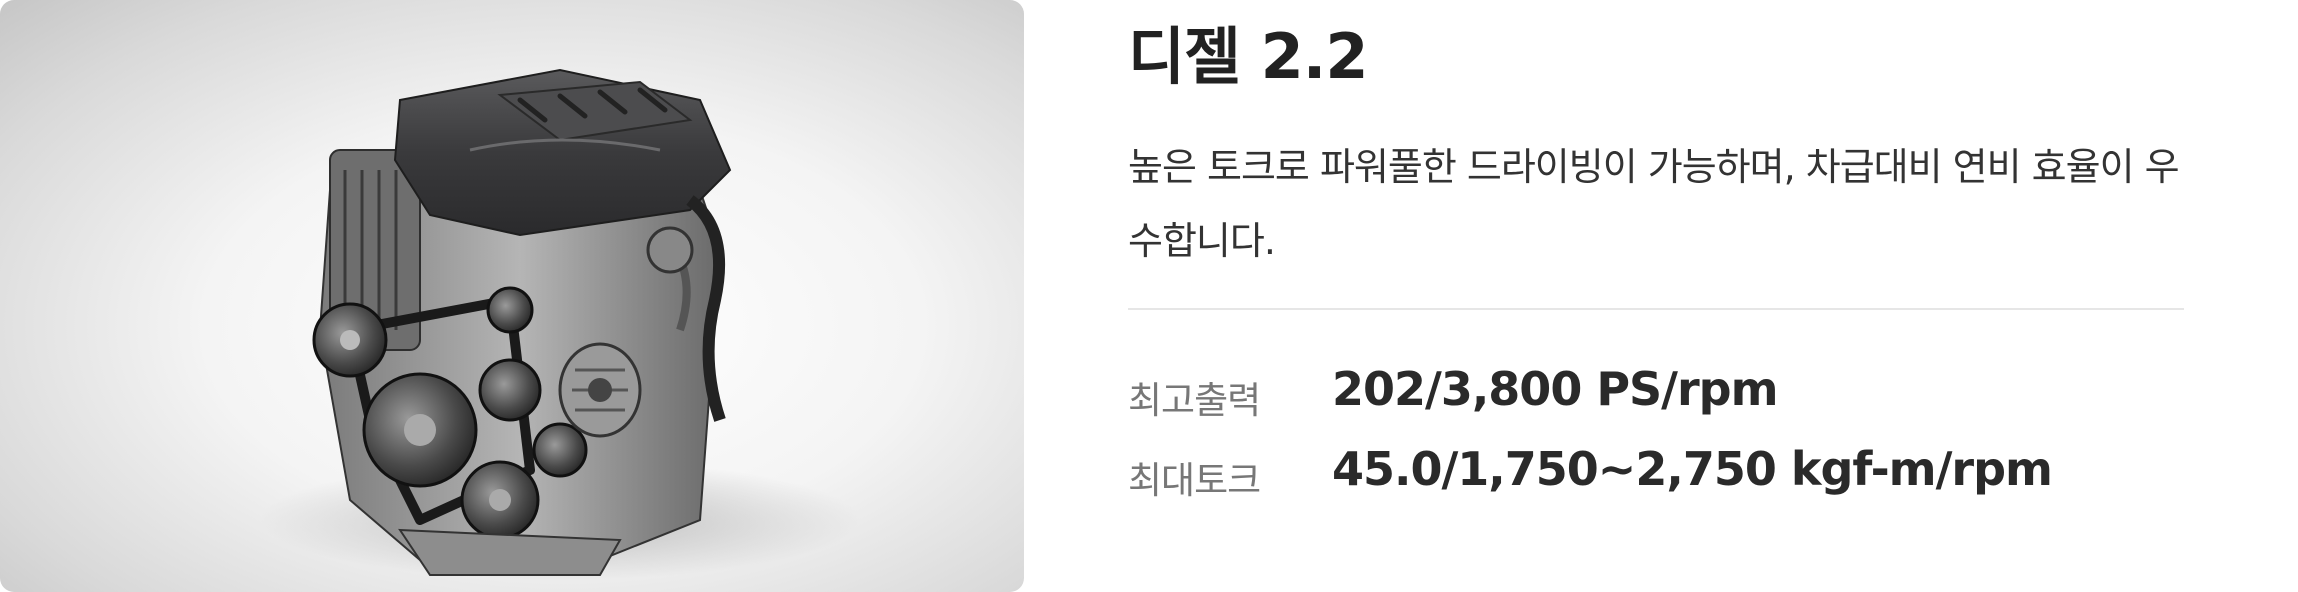 The width and height of the screenshot is (2298, 592). What do you see at coordinates (1555, 389) in the screenshot?
I see `spec-value: 202/3,800 PS/rpm` at bounding box center [1555, 389].